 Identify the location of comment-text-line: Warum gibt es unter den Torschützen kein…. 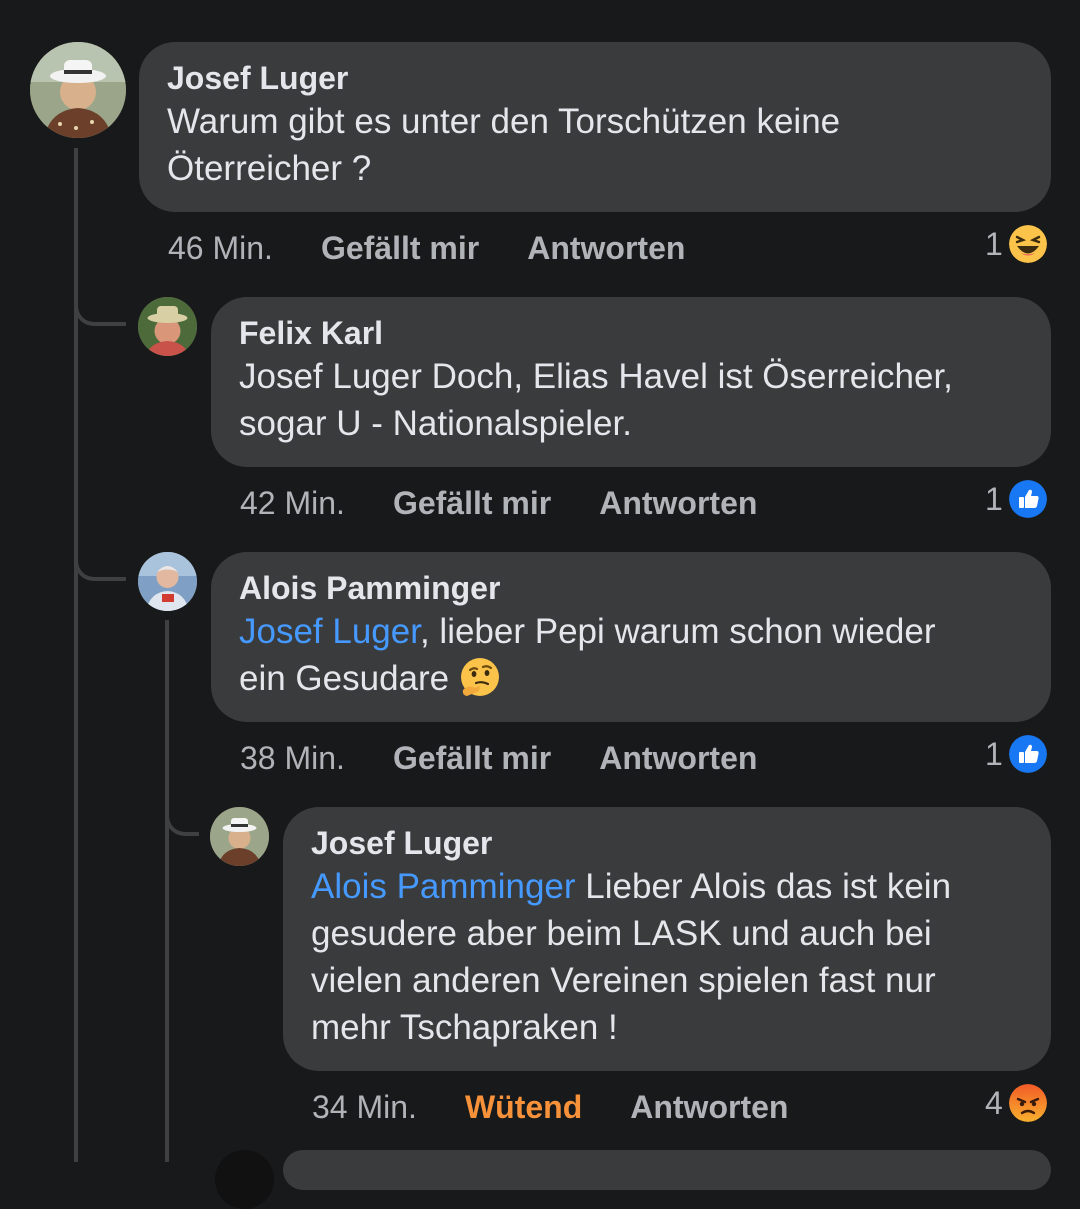
(504, 121).